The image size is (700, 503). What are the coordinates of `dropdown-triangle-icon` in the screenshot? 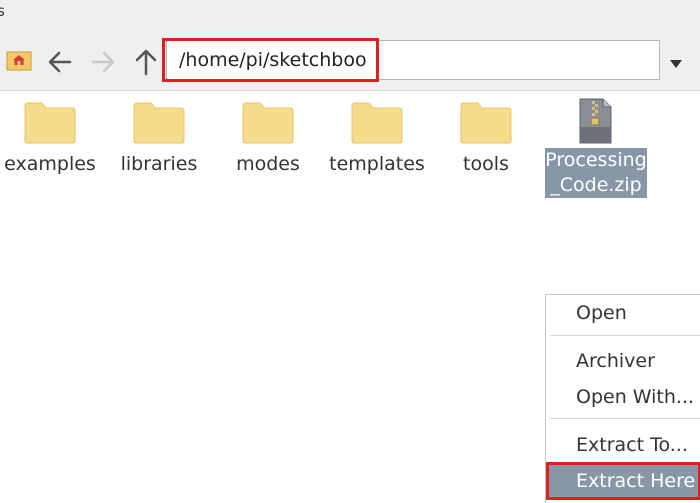 It's located at (676, 64).